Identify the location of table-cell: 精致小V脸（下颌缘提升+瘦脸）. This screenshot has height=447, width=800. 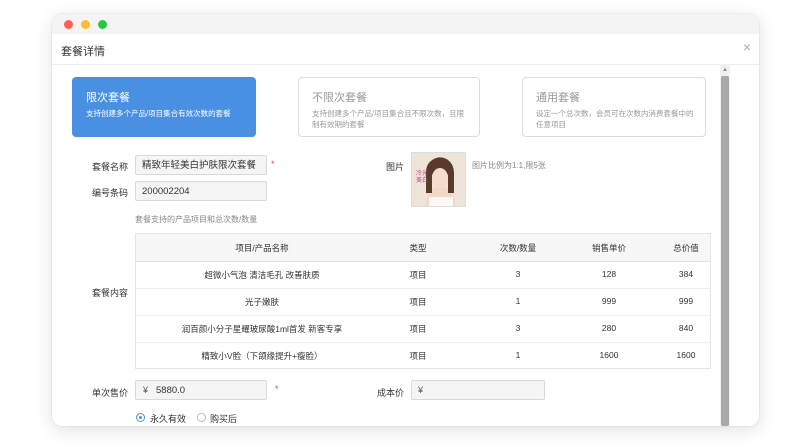
(262, 356).